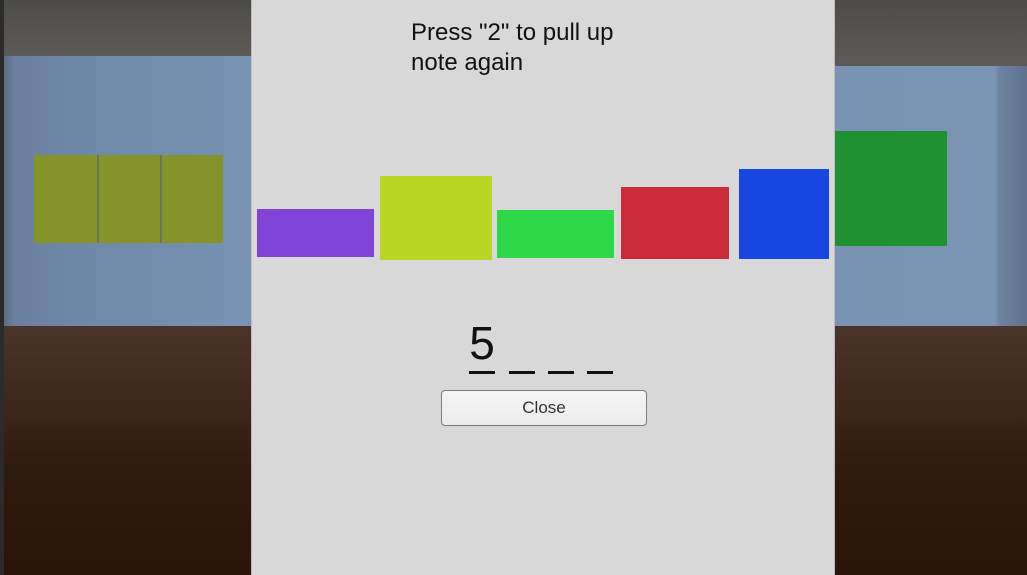 The image size is (1027, 575). What do you see at coordinates (931, 35) in the screenshot?
I see `ceiling-right` at bounding box center [931, 35].